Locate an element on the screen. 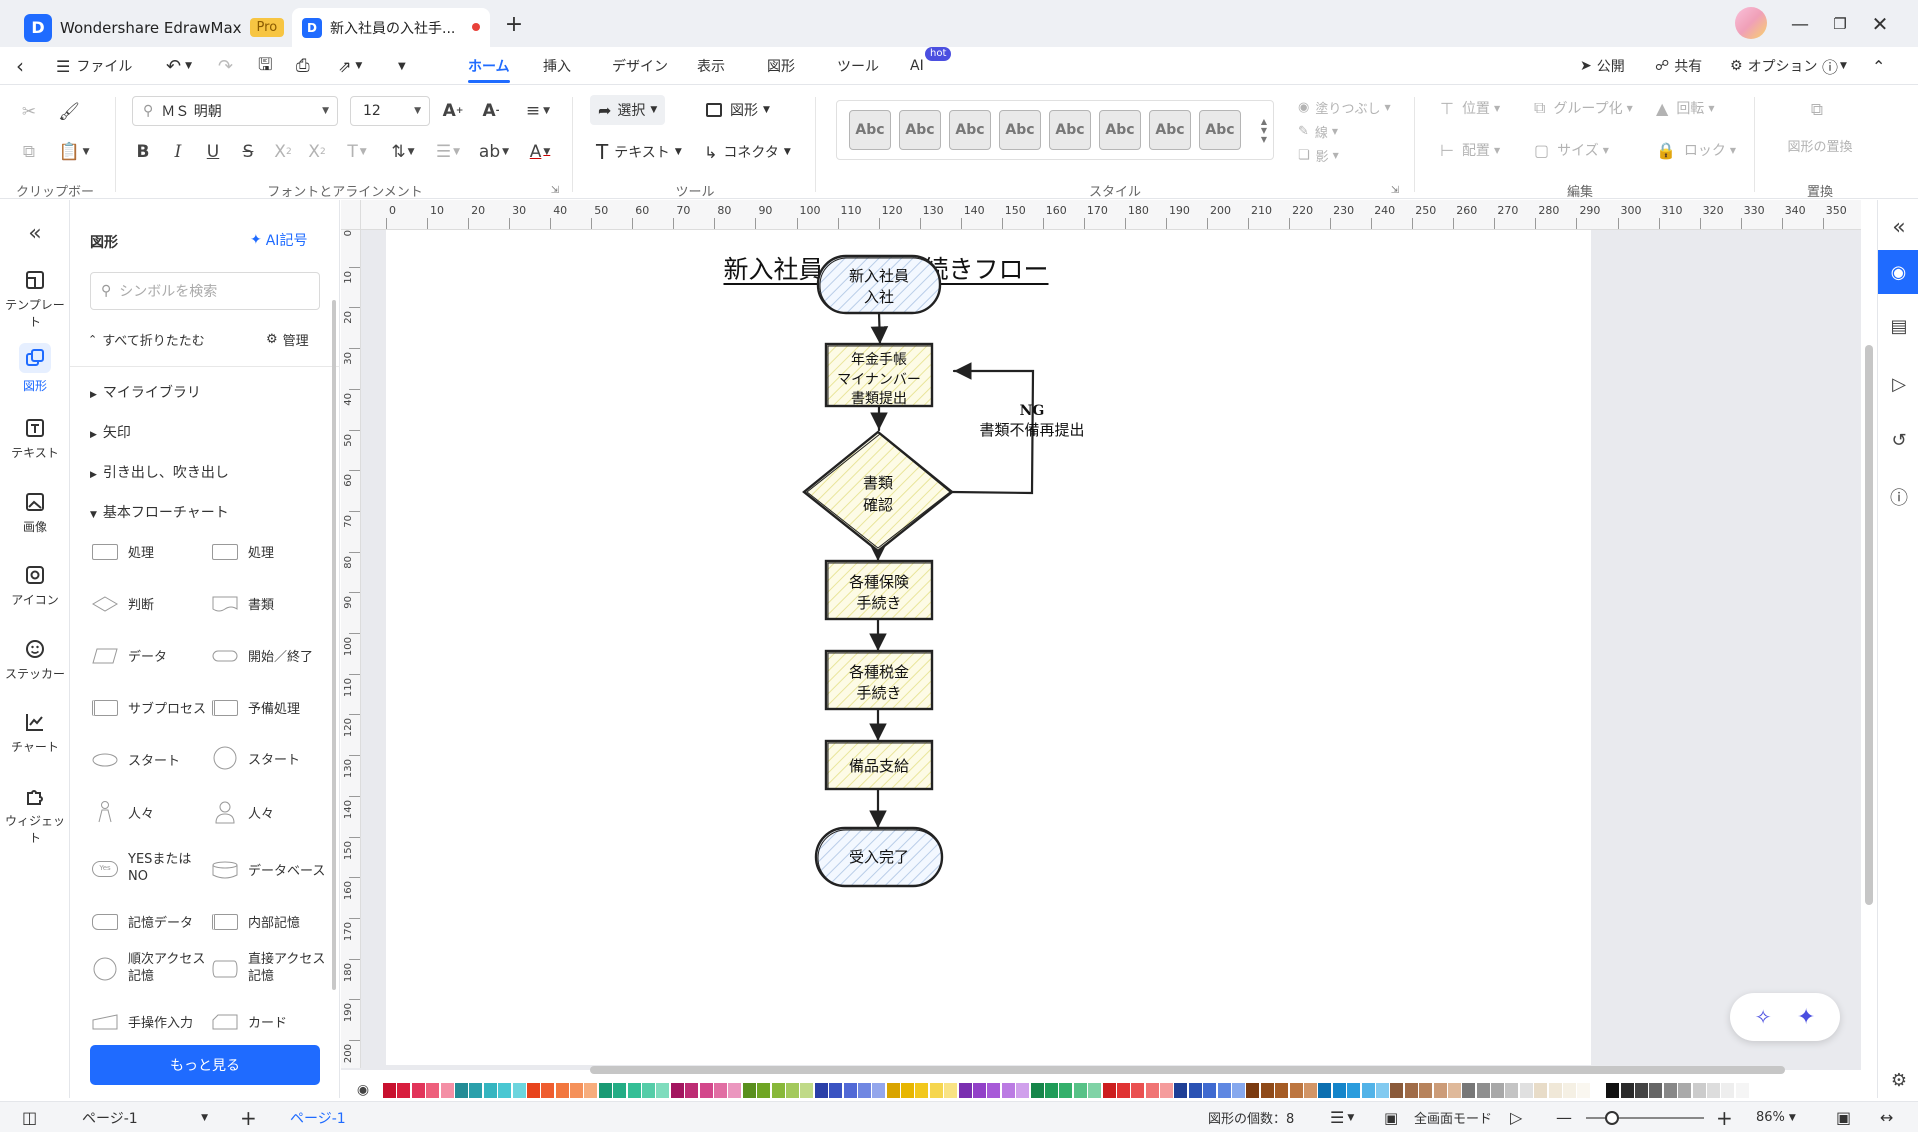  style-preset-7: Abc is located at coordinates (1170, 130).